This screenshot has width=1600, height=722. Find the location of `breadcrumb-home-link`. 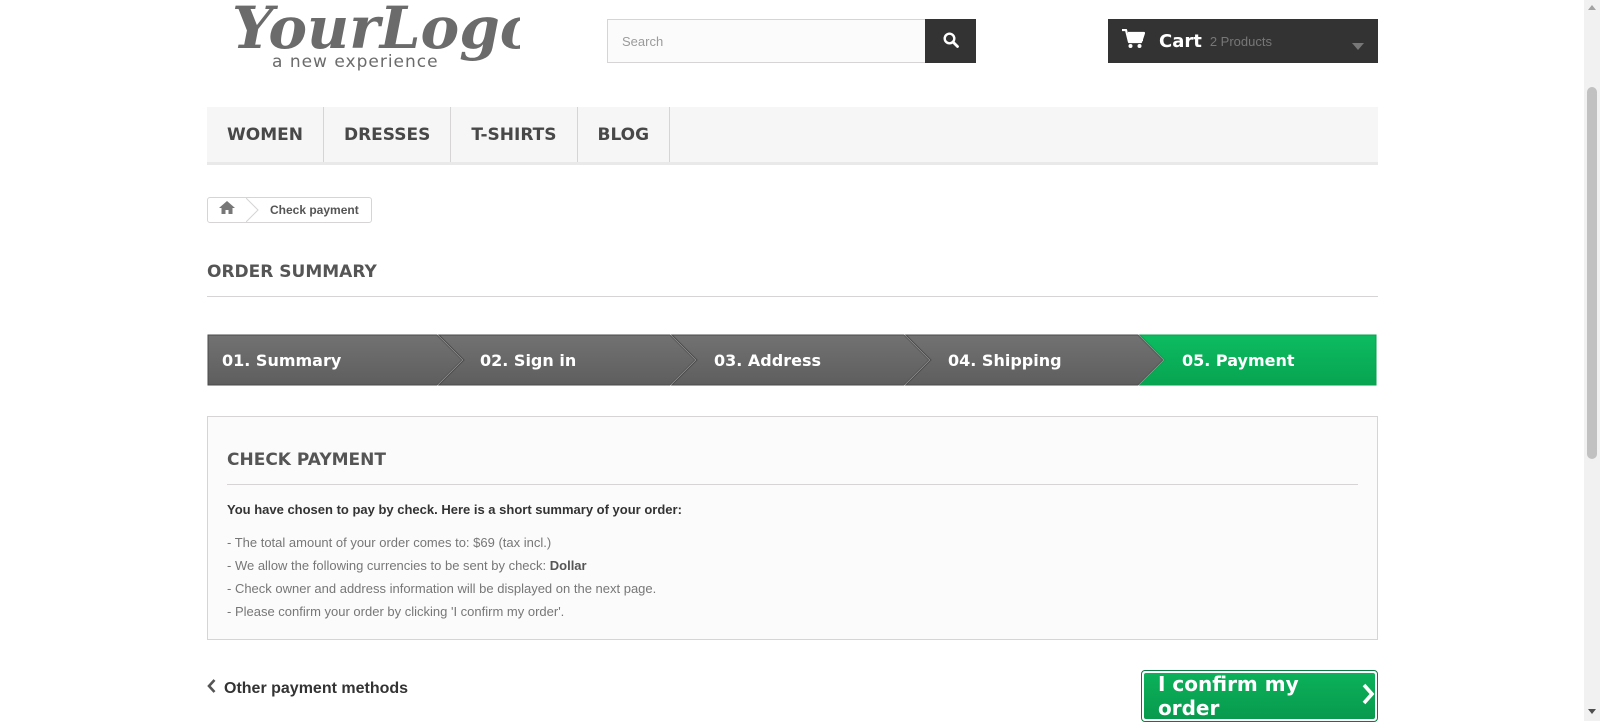

breadcrumb-home-link is located at coordinates (227, 210).